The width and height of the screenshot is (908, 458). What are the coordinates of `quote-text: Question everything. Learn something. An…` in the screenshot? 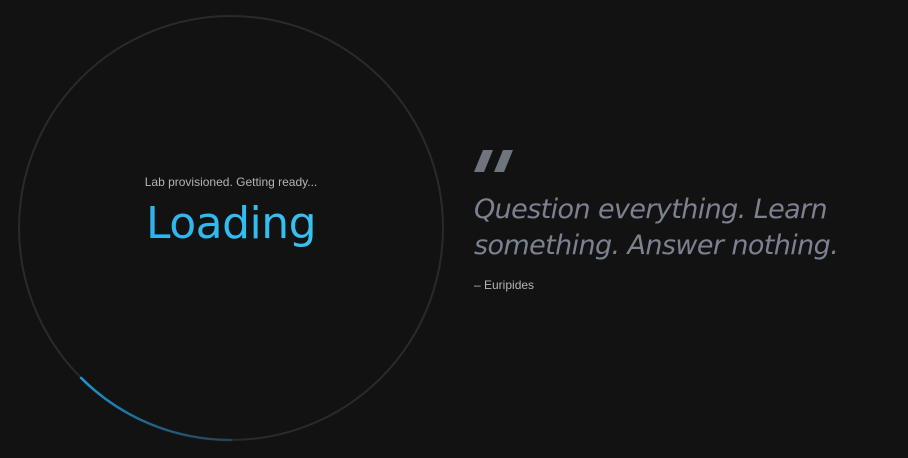 It's located at (656, 227).